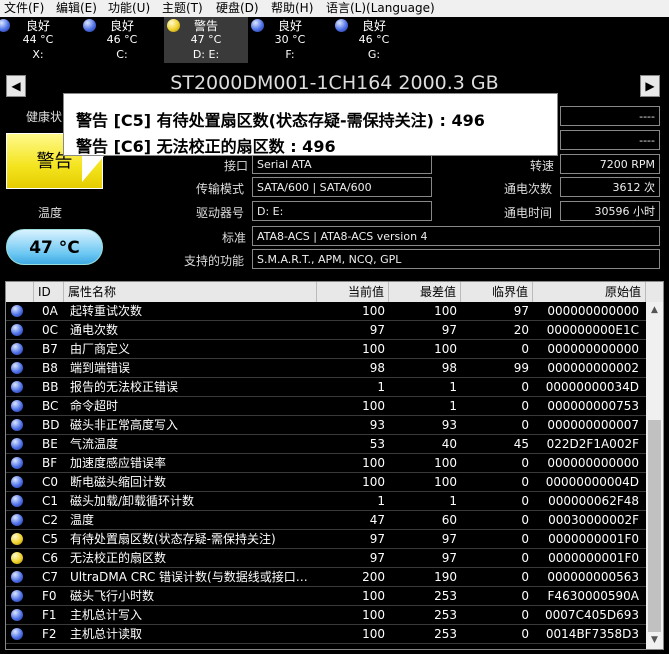 The height and width of the screenshot is (654, 669). I want to click on table-row: C5 有待处置扇区数(状态存疑-需保持关注) 97 97 0 0000000001F0, so click(326, 539).